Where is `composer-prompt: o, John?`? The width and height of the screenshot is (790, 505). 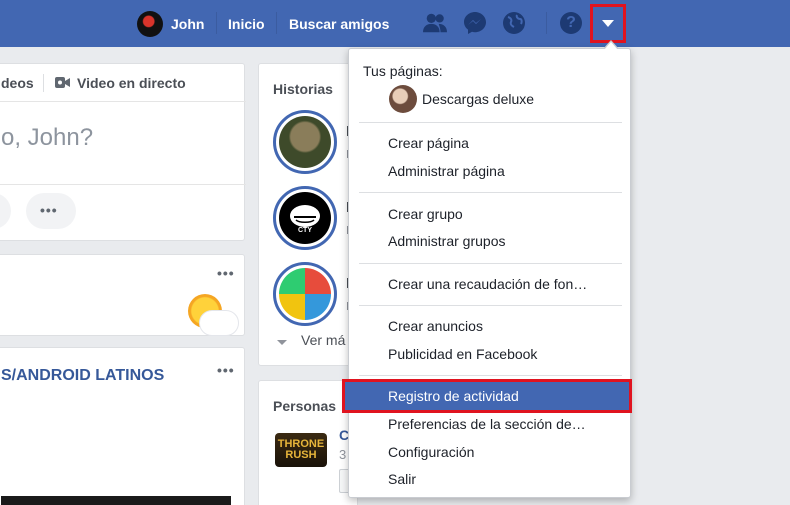
composer-prompt: o, John? is located at coordinates (47, 138).